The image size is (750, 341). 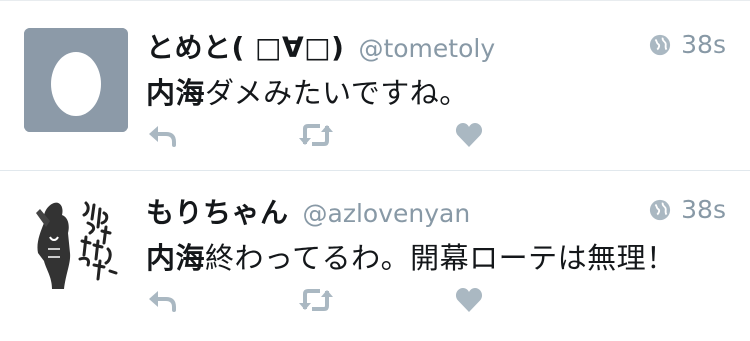 What do you see at coordinates (426, 48) in the screenshot?
I see `user-handle: @tometoly` at bounding box center [426, 48].